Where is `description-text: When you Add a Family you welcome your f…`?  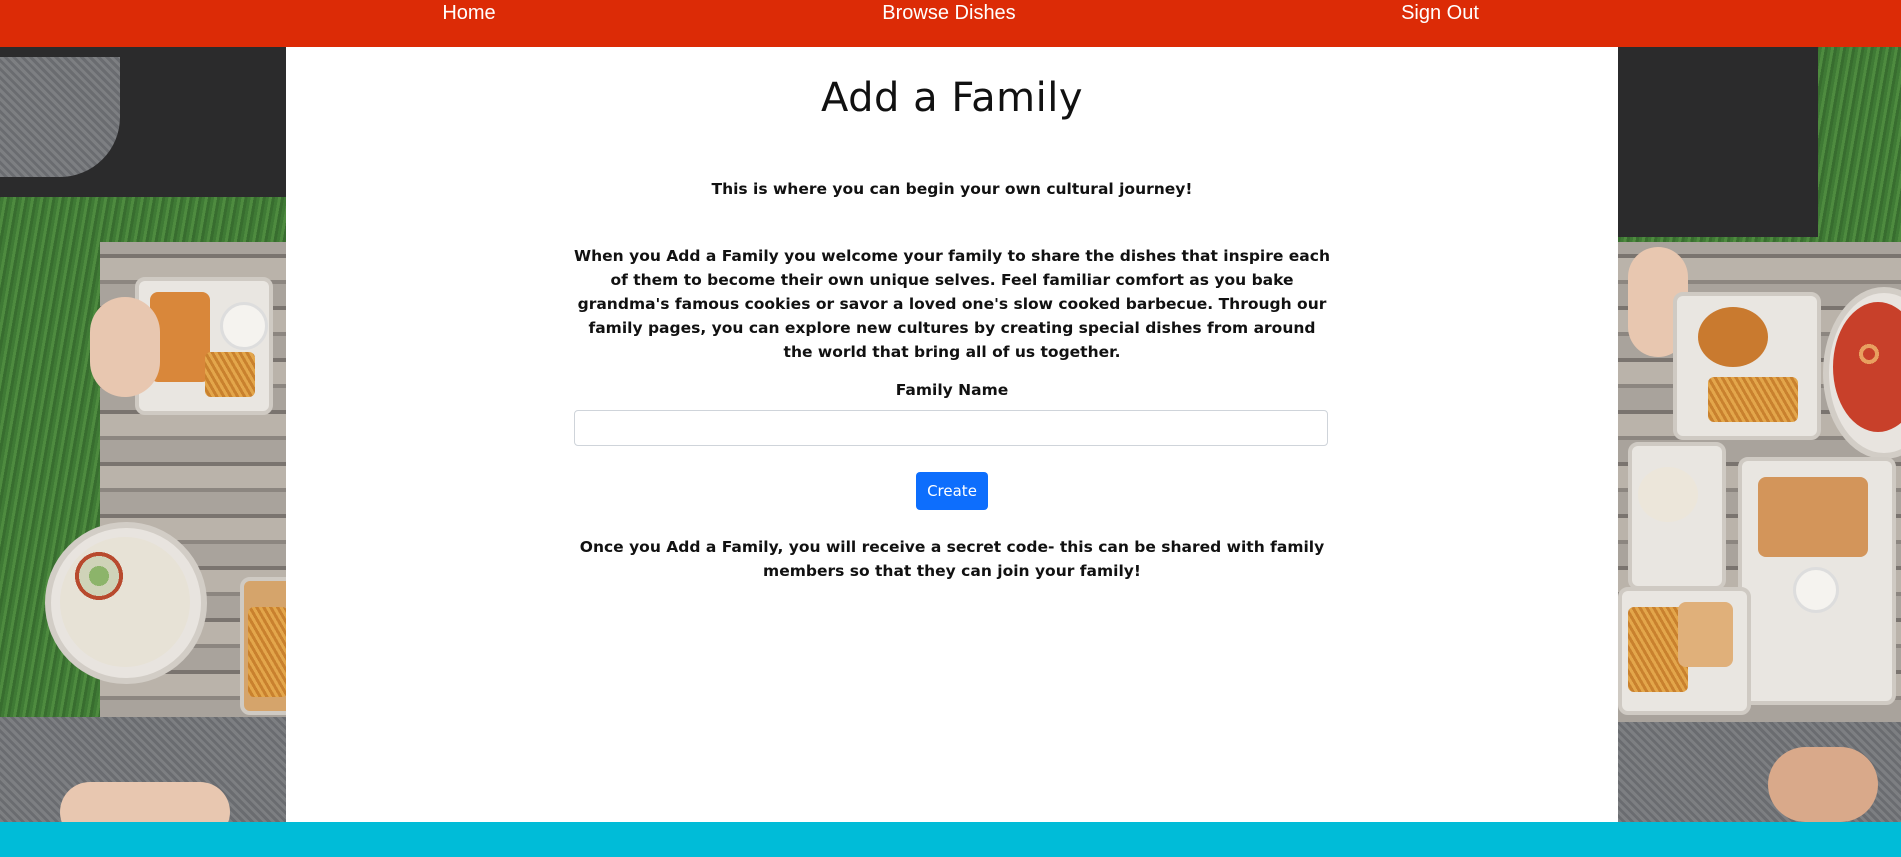
description-text: When you Add a Family you welcome your f… is located at coordinates (952, 304).